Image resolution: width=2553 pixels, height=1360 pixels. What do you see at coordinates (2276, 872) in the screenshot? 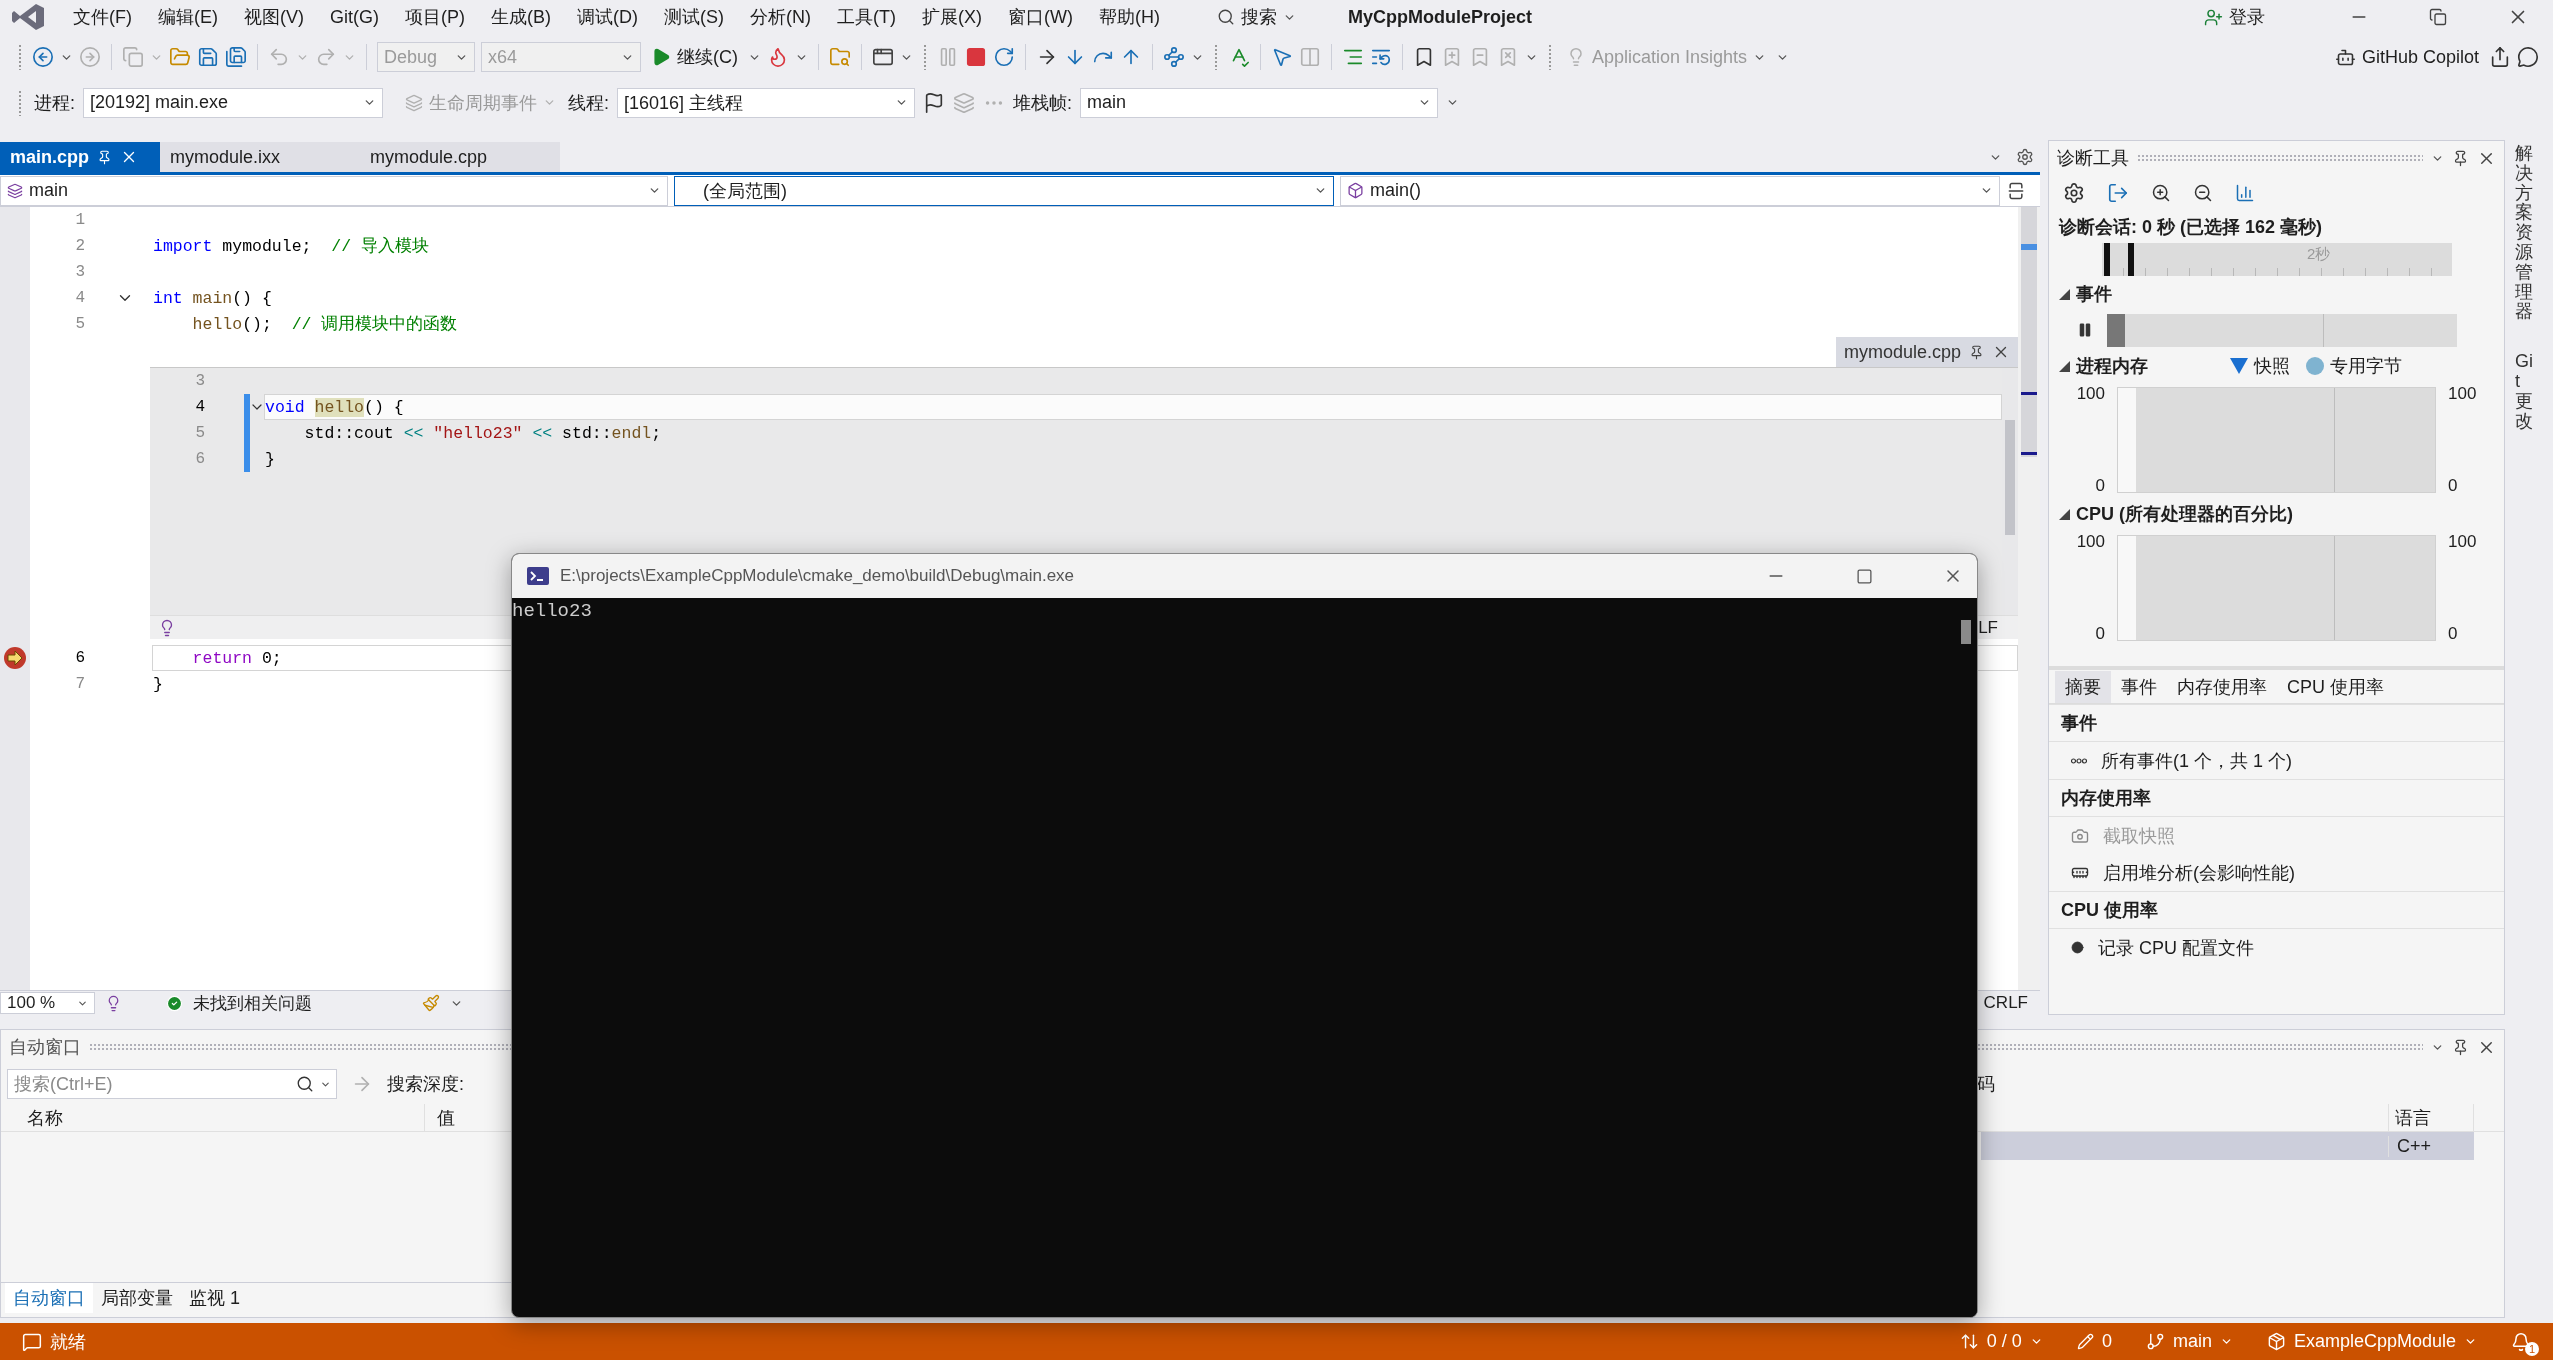
I see `summary-link: 启用堆分析(会影响性能)` at bounding box center [2276, 872].